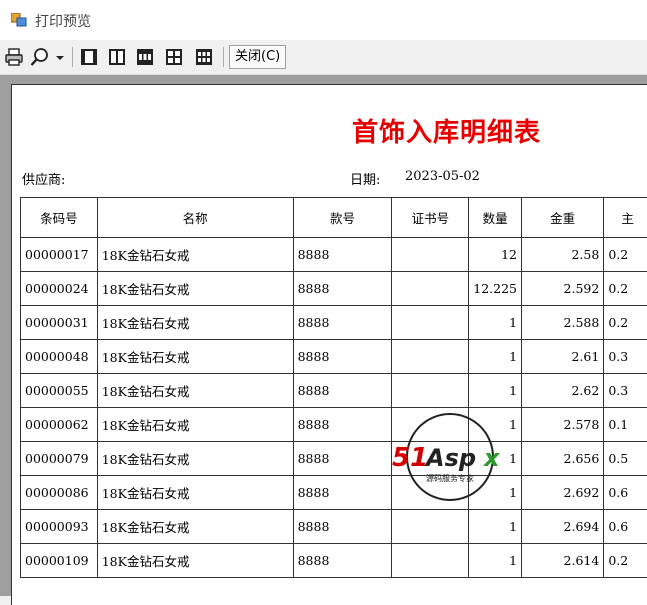 Image resolution: width=647 pixels, height=605 pixels. Describe the element at coordinates (563, 357) in the screenshot. I see `gold-weight-cell: 2.61` at that location.